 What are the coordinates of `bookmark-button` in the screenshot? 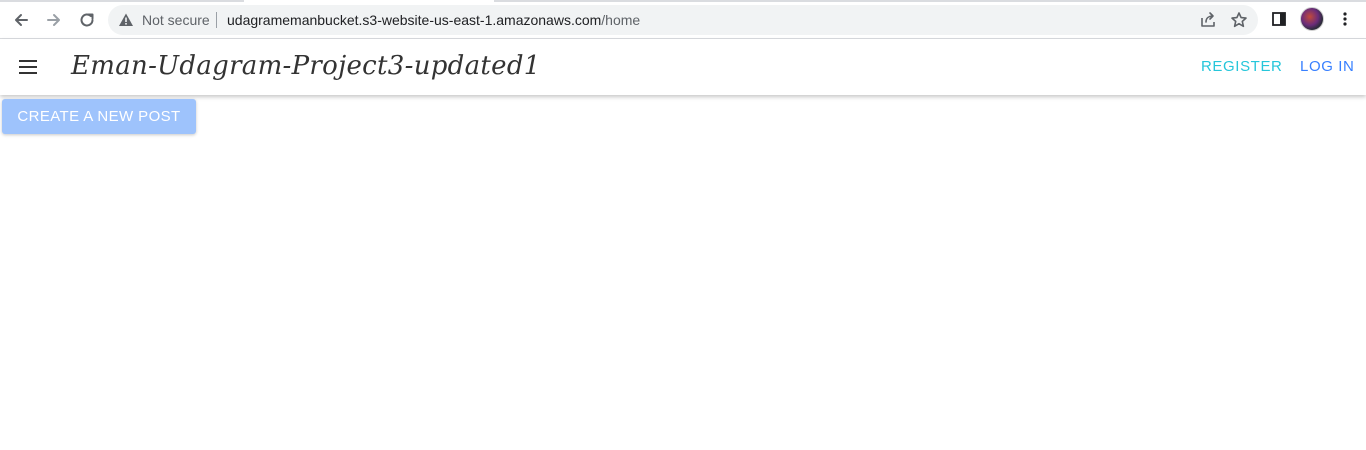 It's located at (1239, 20).